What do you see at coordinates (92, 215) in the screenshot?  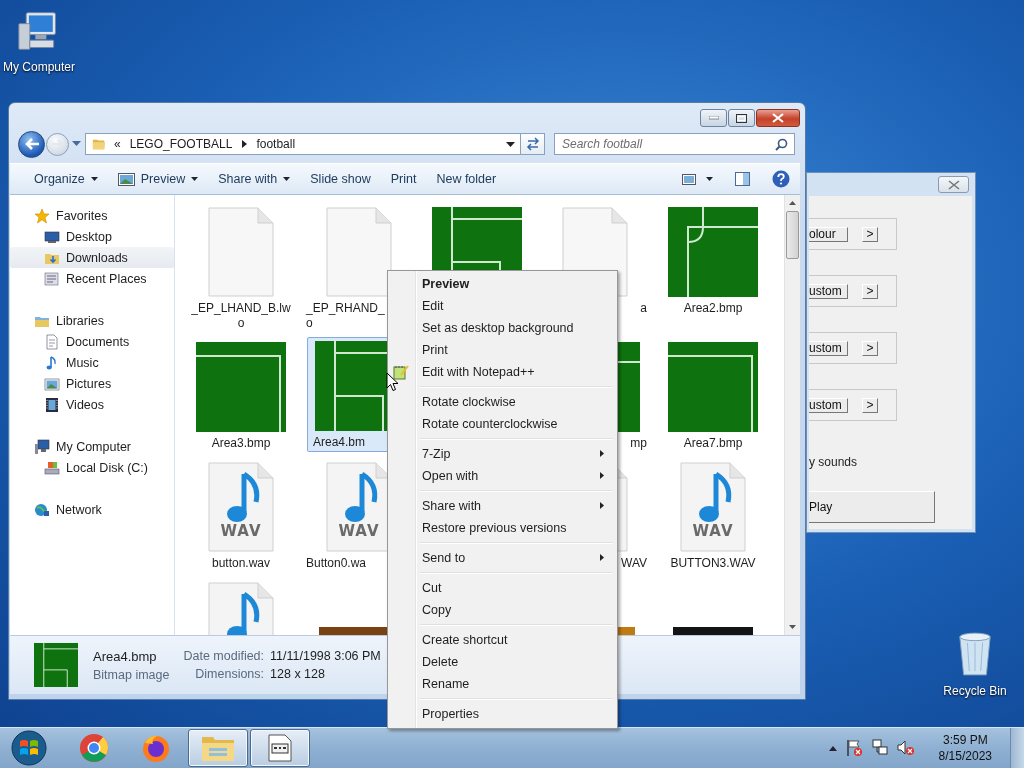 I see `nav-item: Favorites` at bounding box center [92, 215].